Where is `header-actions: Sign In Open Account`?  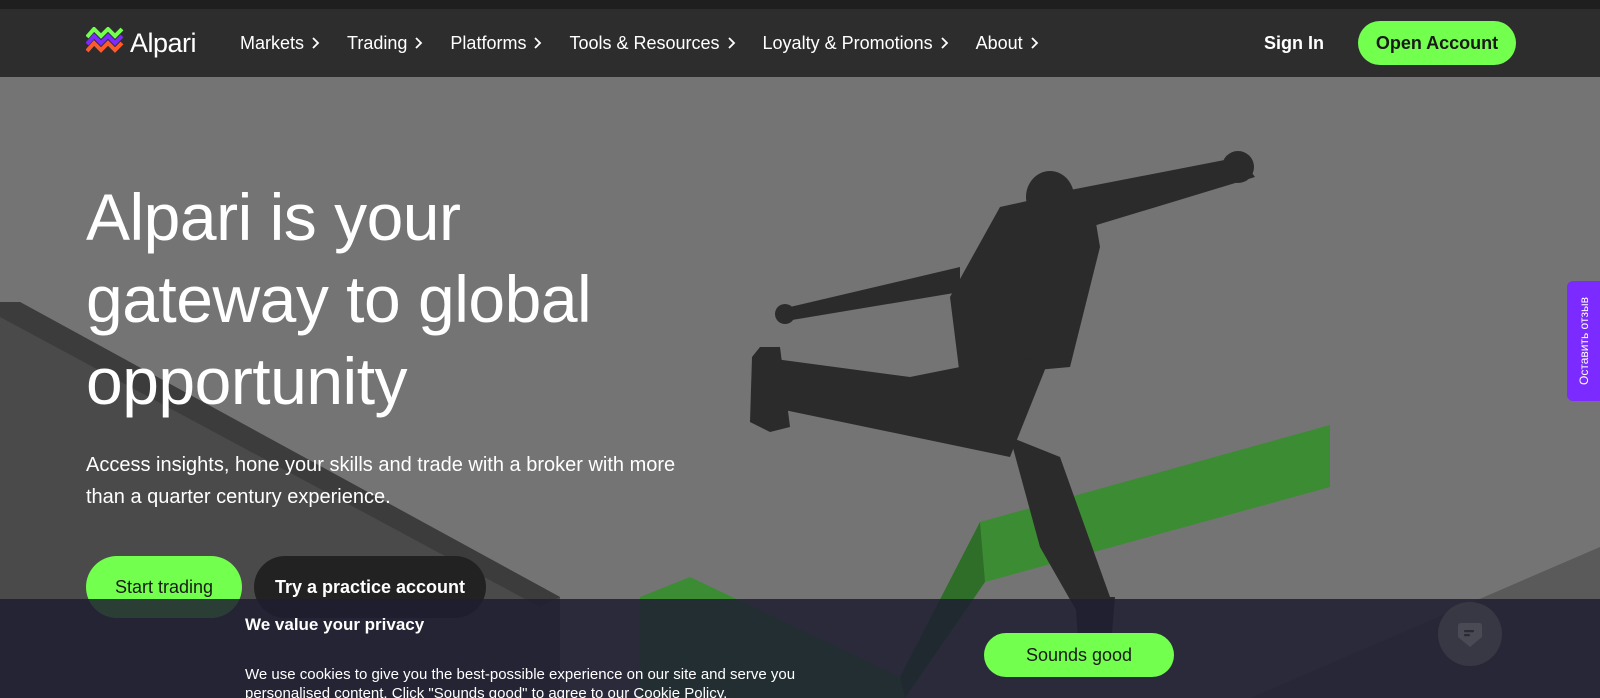
header-actions: Sign In Open Account is located at coordinates (1390, 43).